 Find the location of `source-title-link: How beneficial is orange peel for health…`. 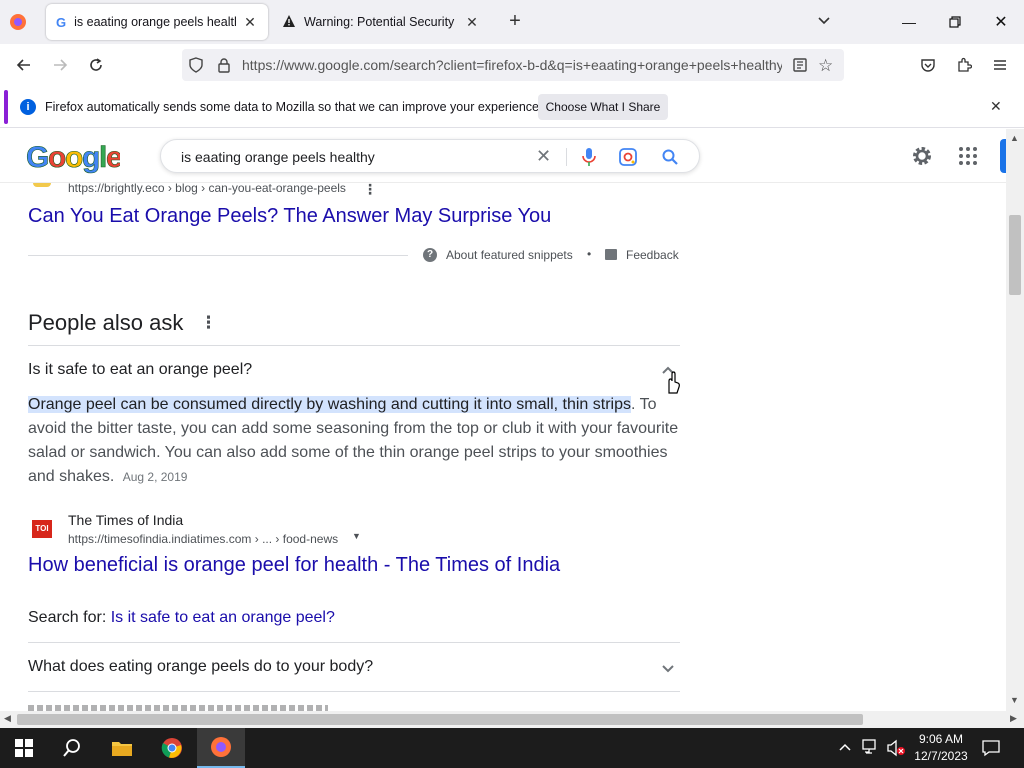

source-title-link: How beneficial is orange peel for health… is located at coordinates (294, 565).